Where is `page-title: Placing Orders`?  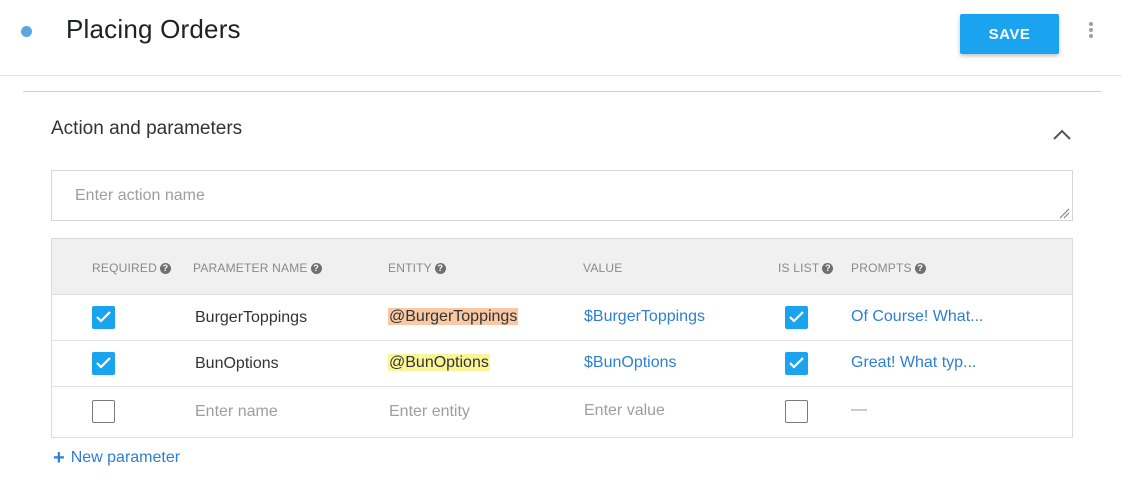
page-title: Placing Orders is located at coordinates (153, 29).